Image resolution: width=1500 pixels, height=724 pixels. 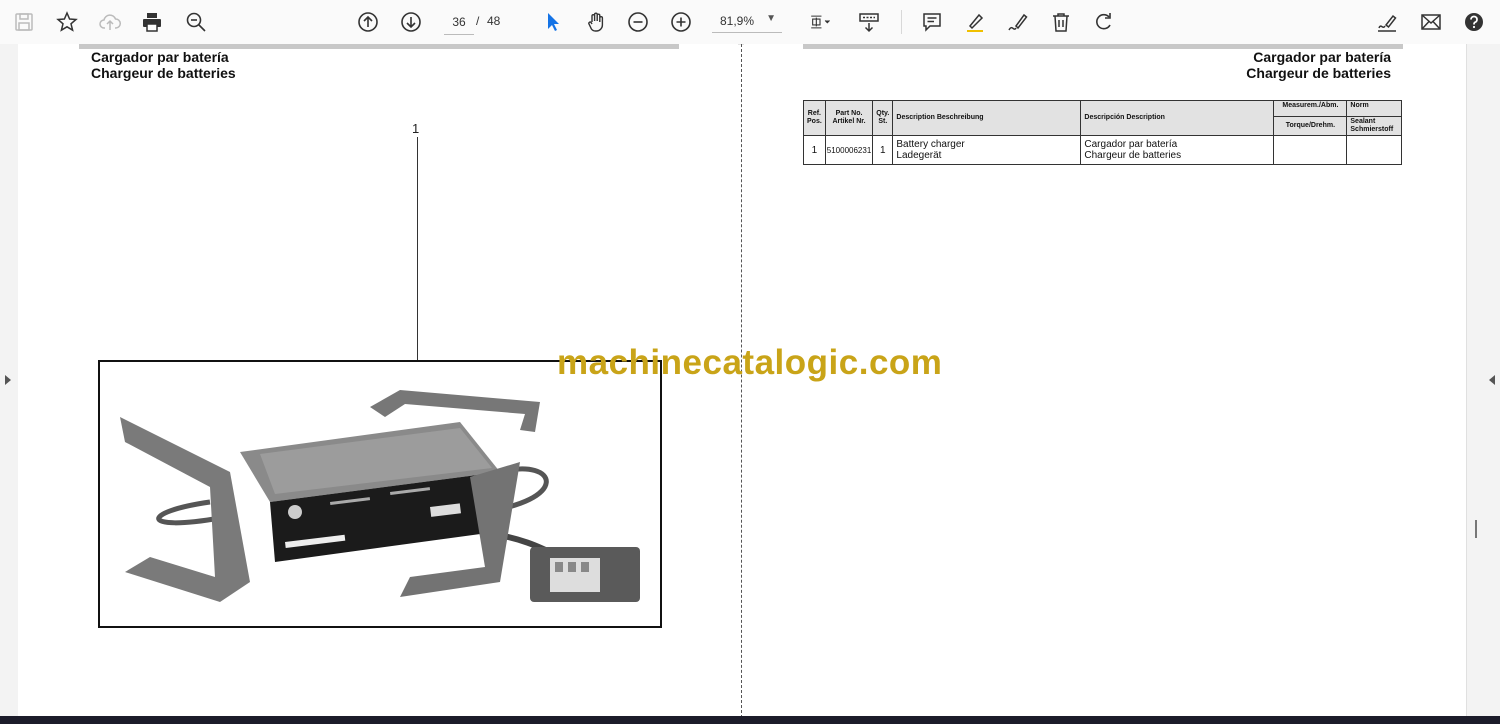 What do you see at coordinates (737, 21) in the screenshot?
I see `zoom-value: 81,9%` at bounding box center [737, 21].